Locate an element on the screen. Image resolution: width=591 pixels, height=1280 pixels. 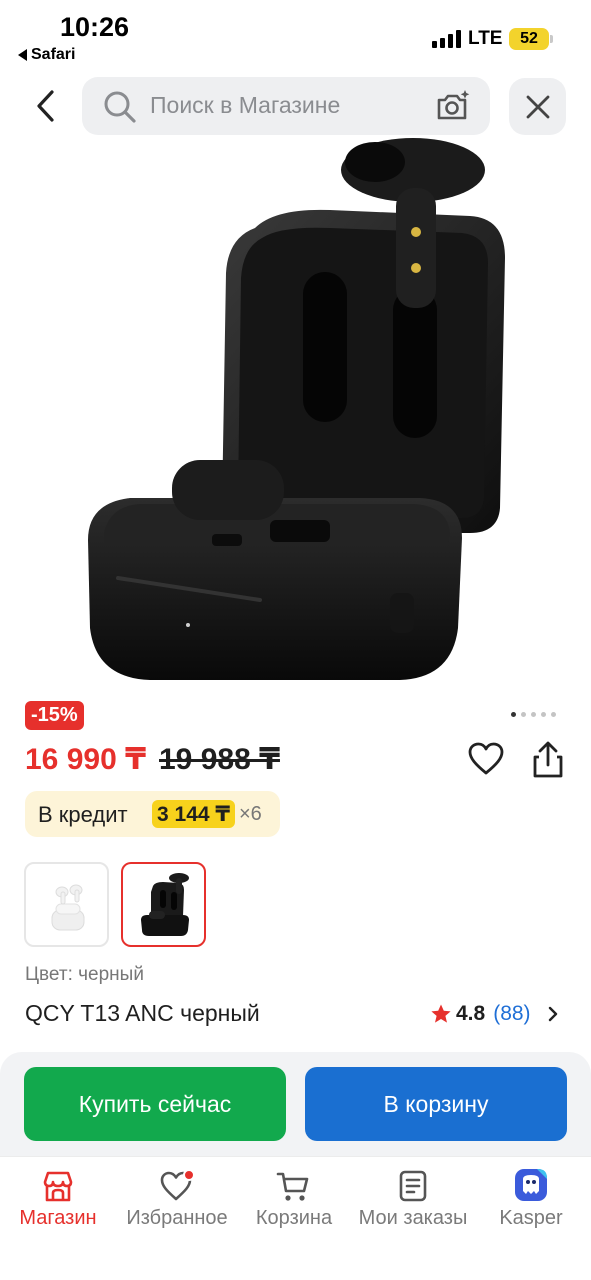
gallery-dots is located at coordinates (533, 714).